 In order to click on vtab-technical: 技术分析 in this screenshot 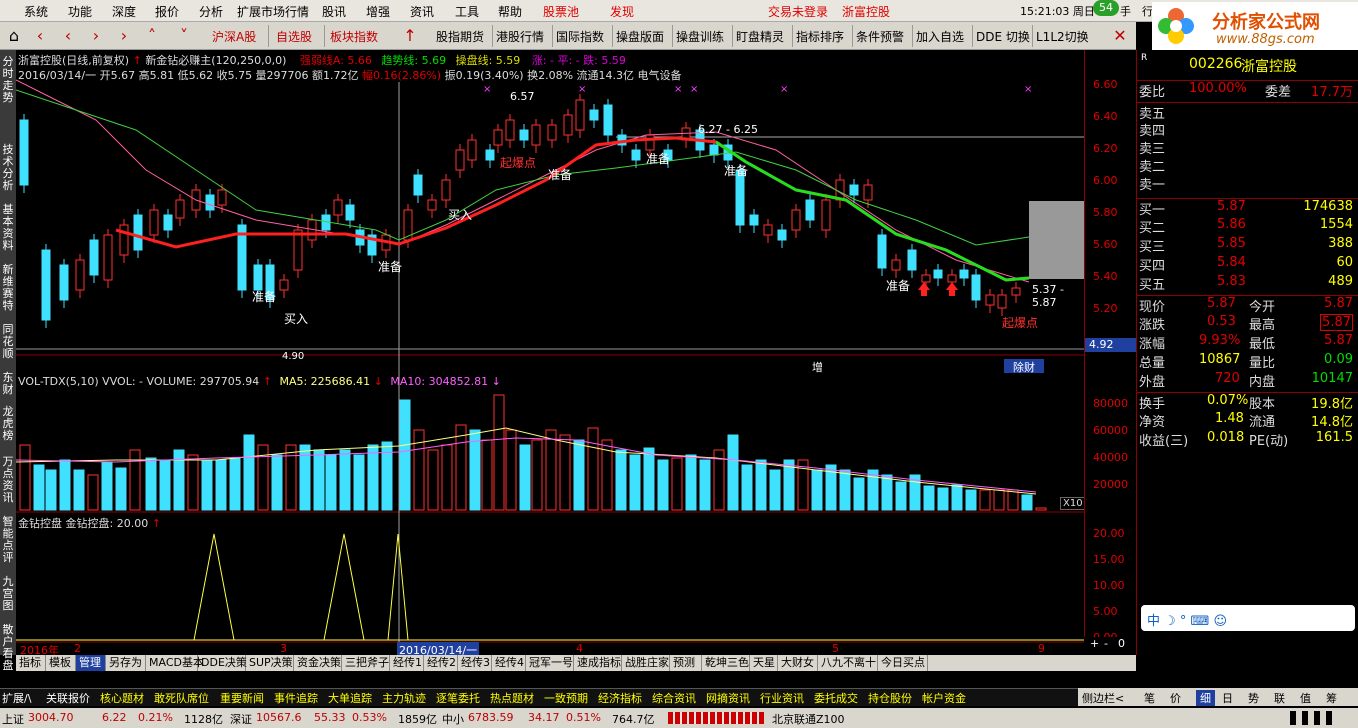, I will do `click(8, 168)`.